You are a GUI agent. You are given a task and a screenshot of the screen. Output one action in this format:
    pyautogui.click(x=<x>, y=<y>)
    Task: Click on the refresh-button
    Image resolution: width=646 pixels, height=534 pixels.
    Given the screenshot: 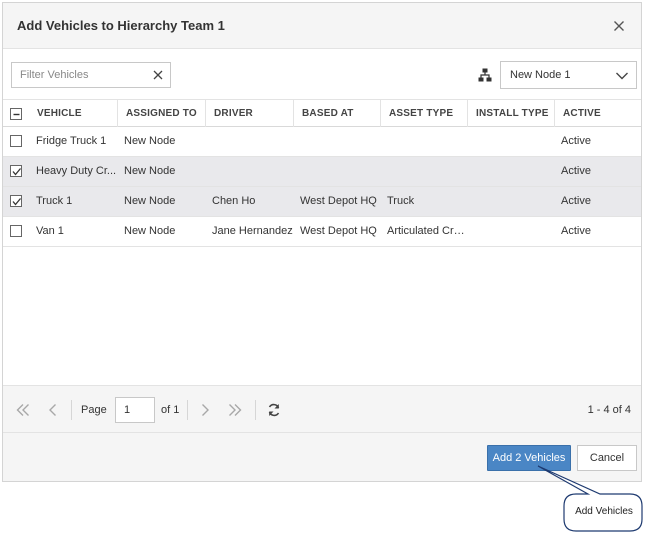 What is the action you would take?
    pyautogui.click(x=274, y=410)
    